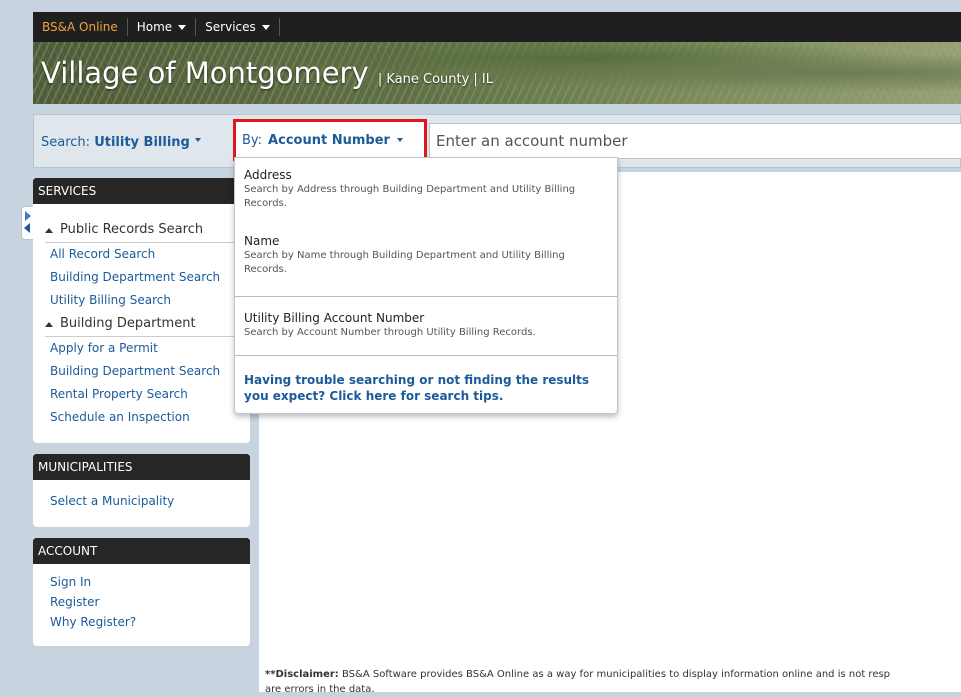  What do you see at coordinates (28, 216) in the screenshot?
I see `chevron-right-icon` at bounding box center [28, 216].